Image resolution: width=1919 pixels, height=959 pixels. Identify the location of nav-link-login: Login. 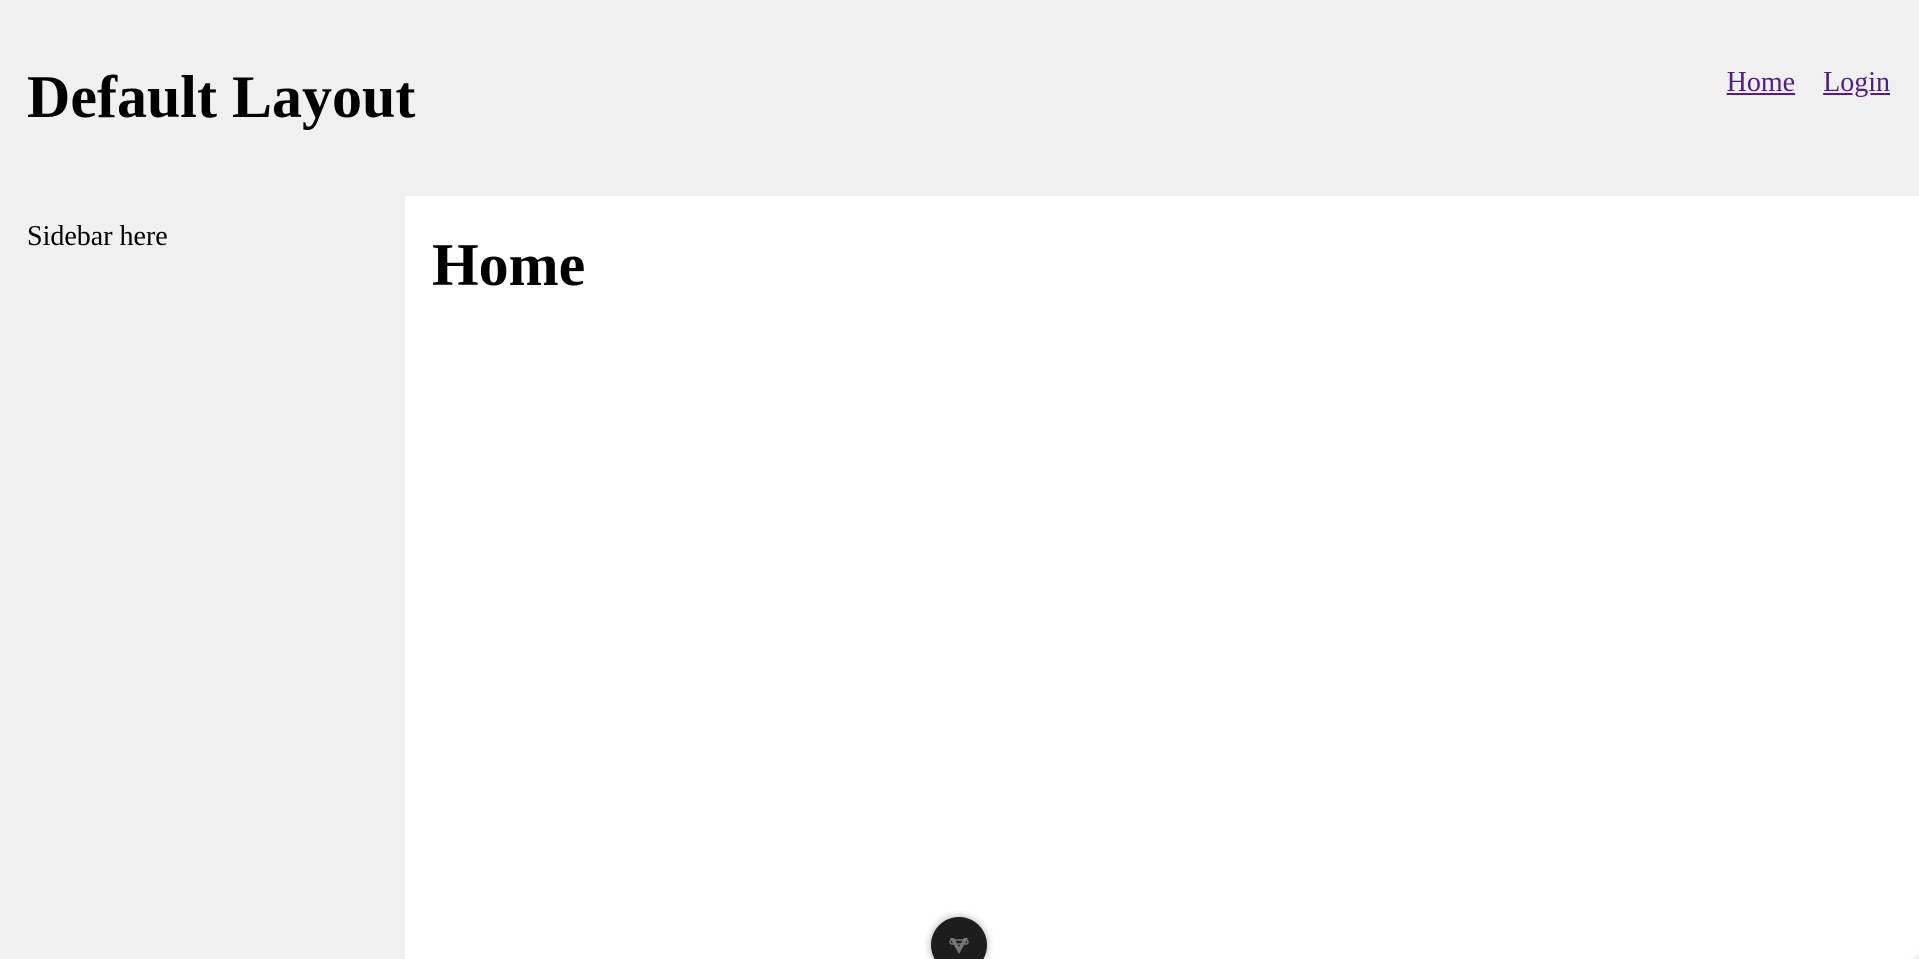
(1856, 83).